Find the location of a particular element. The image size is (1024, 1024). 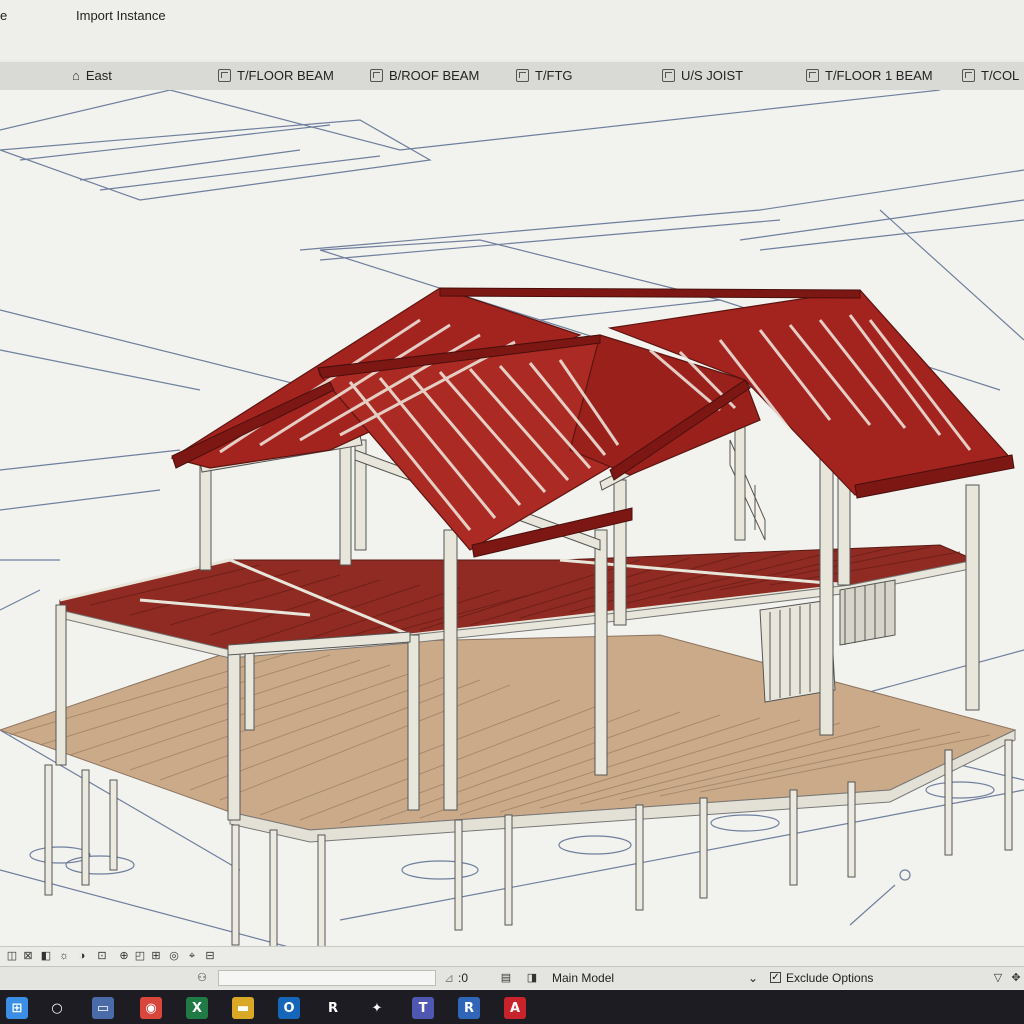

workset-icon: ⚇ is located at coordinates (202, 978).